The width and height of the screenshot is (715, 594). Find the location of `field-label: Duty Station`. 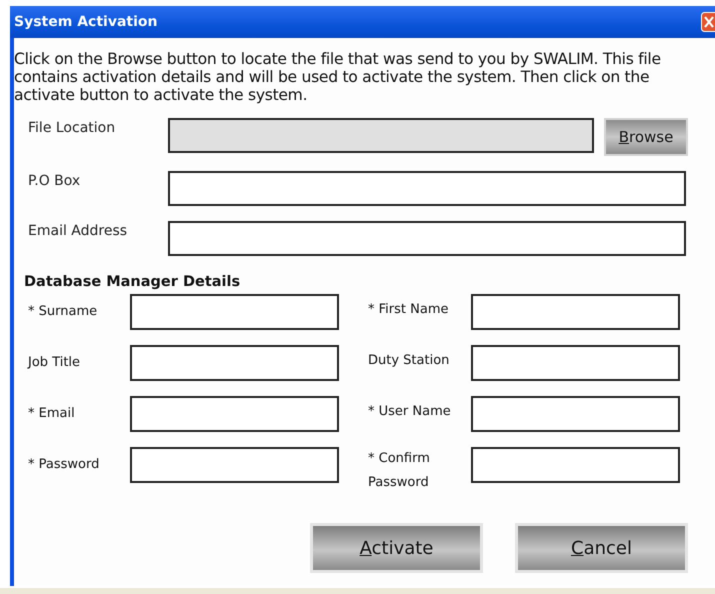

field-label: Duty Station is located at coordinates (409, 361).